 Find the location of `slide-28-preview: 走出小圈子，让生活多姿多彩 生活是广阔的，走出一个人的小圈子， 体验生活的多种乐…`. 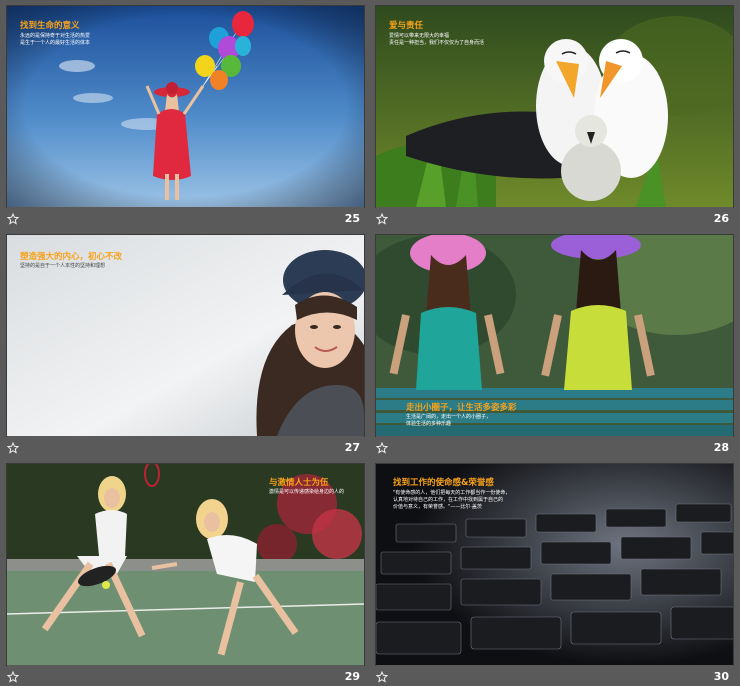

slide-28-preview: 走出小圈子，让生活多姿多彩 生活是广阔的，走出一个人的小圈子， 体验生活的多种乐… is located at coordinates (554, 335).